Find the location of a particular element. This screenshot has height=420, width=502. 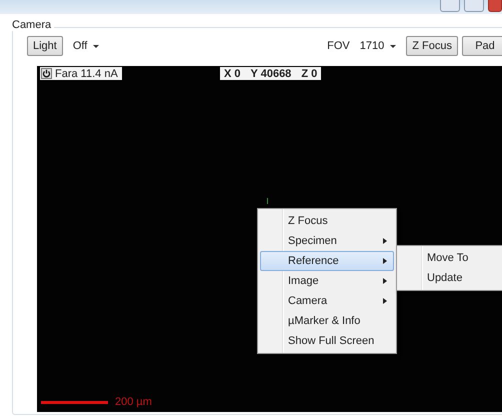

close-icon is located at coordinates (495, 6).